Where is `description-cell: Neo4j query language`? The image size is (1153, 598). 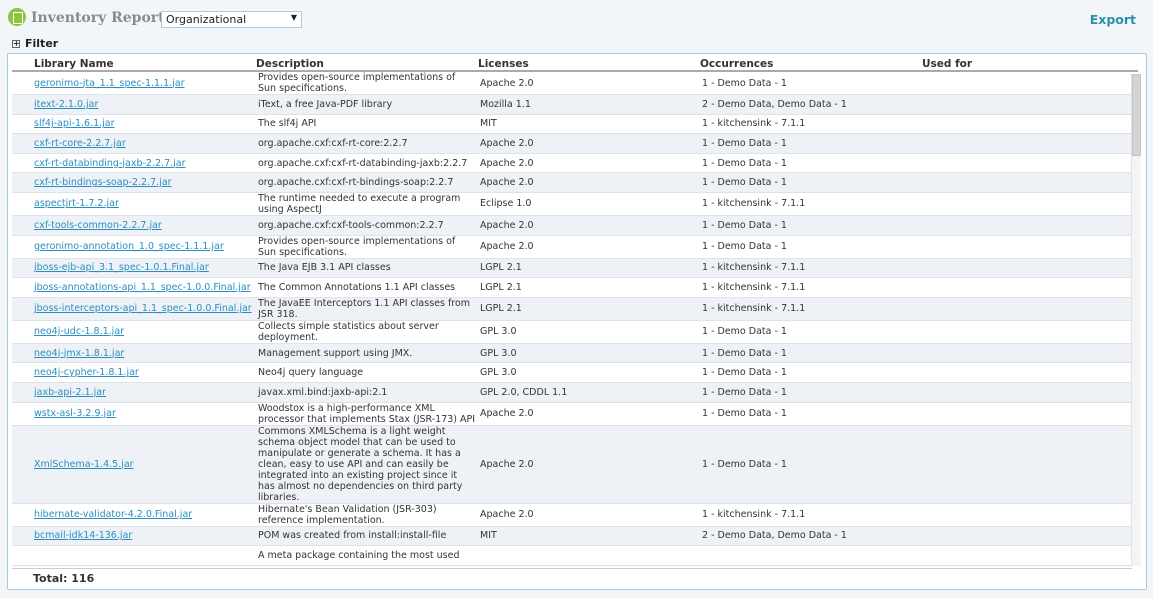 description-cell: Neo4j query language is located at coordinates (367, 372).